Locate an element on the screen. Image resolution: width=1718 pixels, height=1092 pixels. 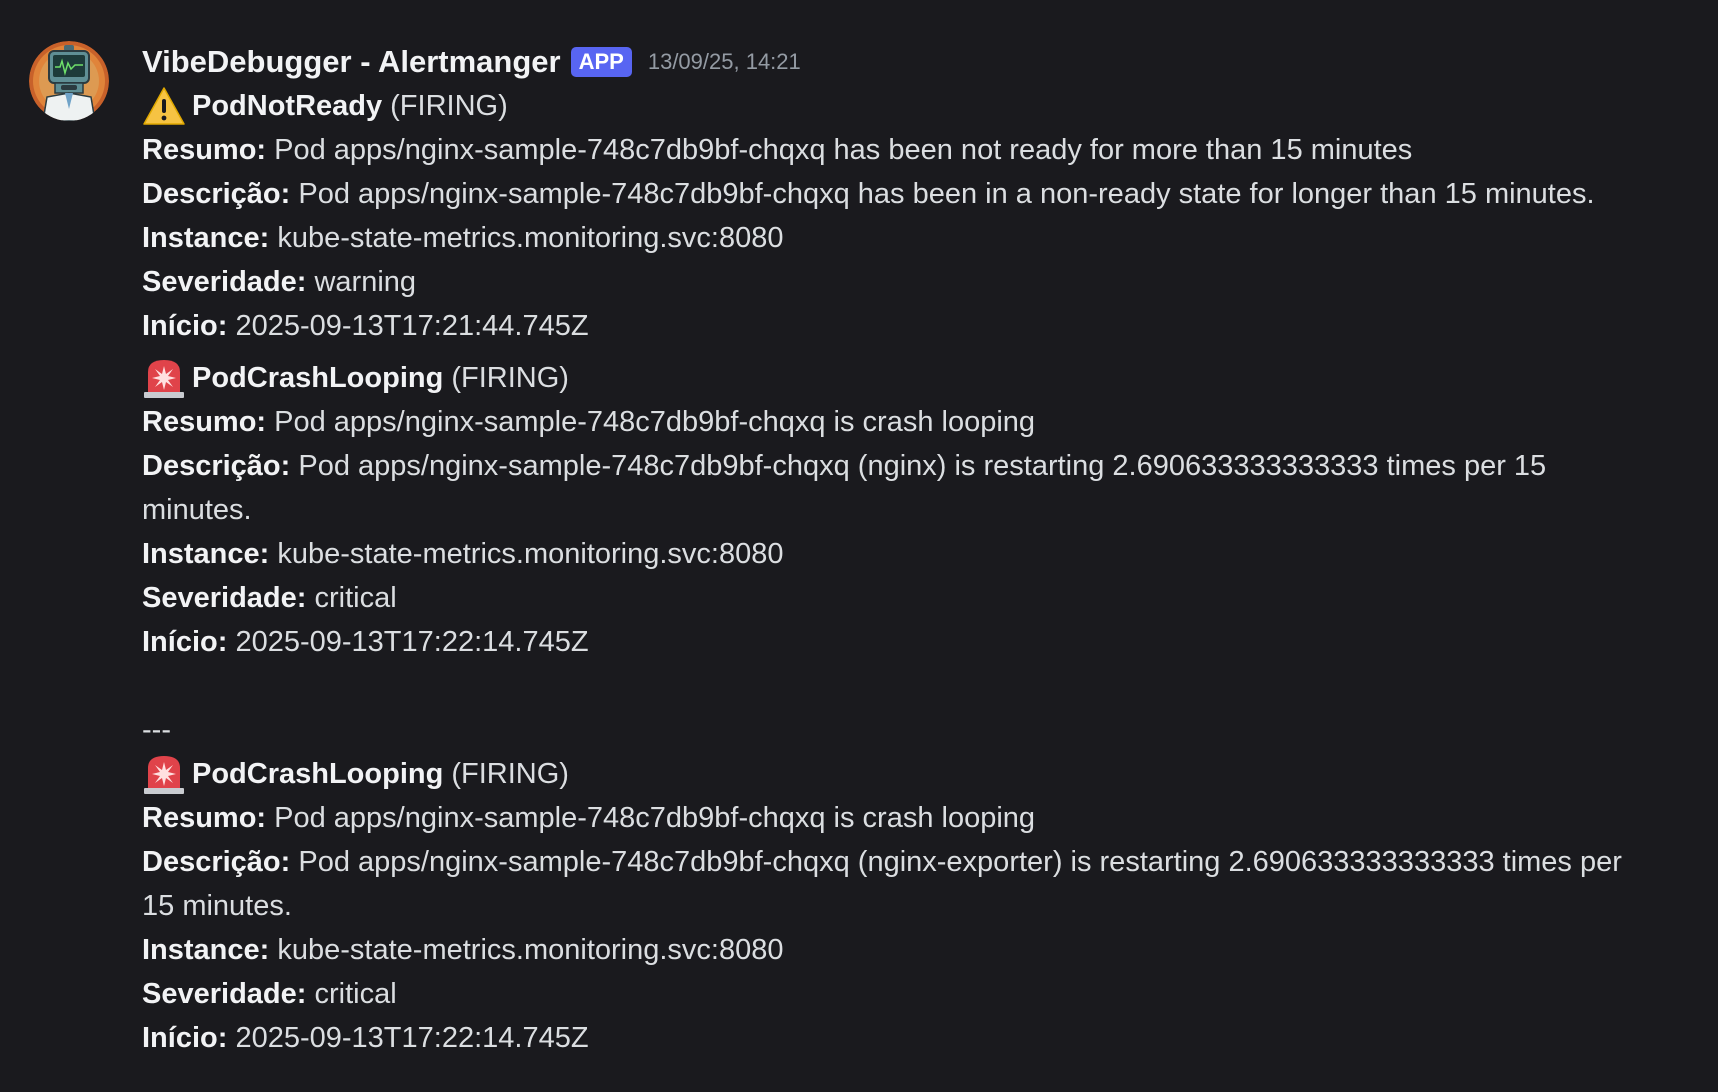
robot-avatar-icon is located at coordinates (69, 81).